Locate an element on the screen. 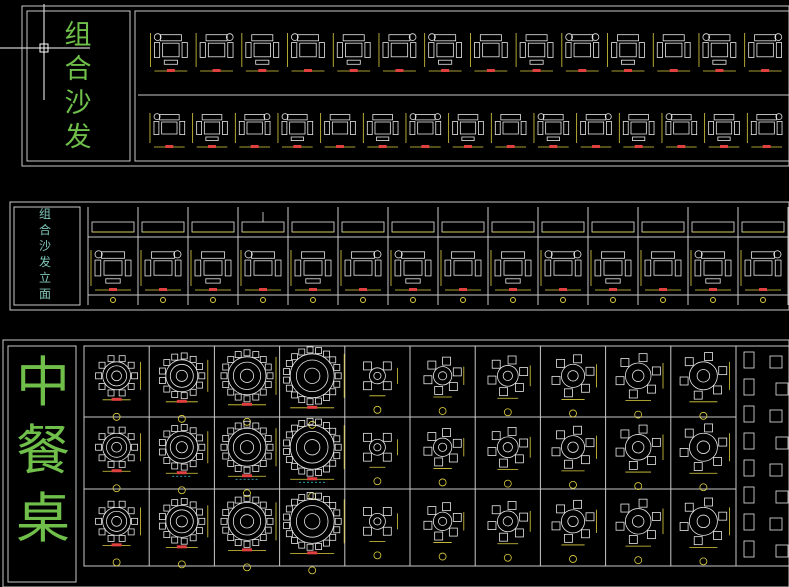 The width and height of the screenshot is (789, 587). dining-table-title: 中 餐 桌 is located at coordinates (43, 458).